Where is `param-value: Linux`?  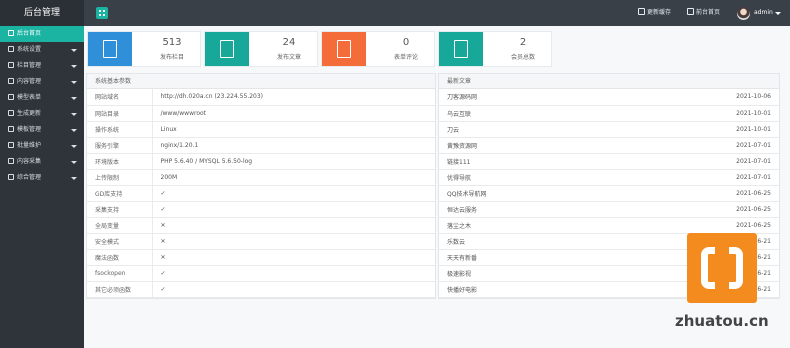
param-value: Linux is located at coordinates (293, 129).